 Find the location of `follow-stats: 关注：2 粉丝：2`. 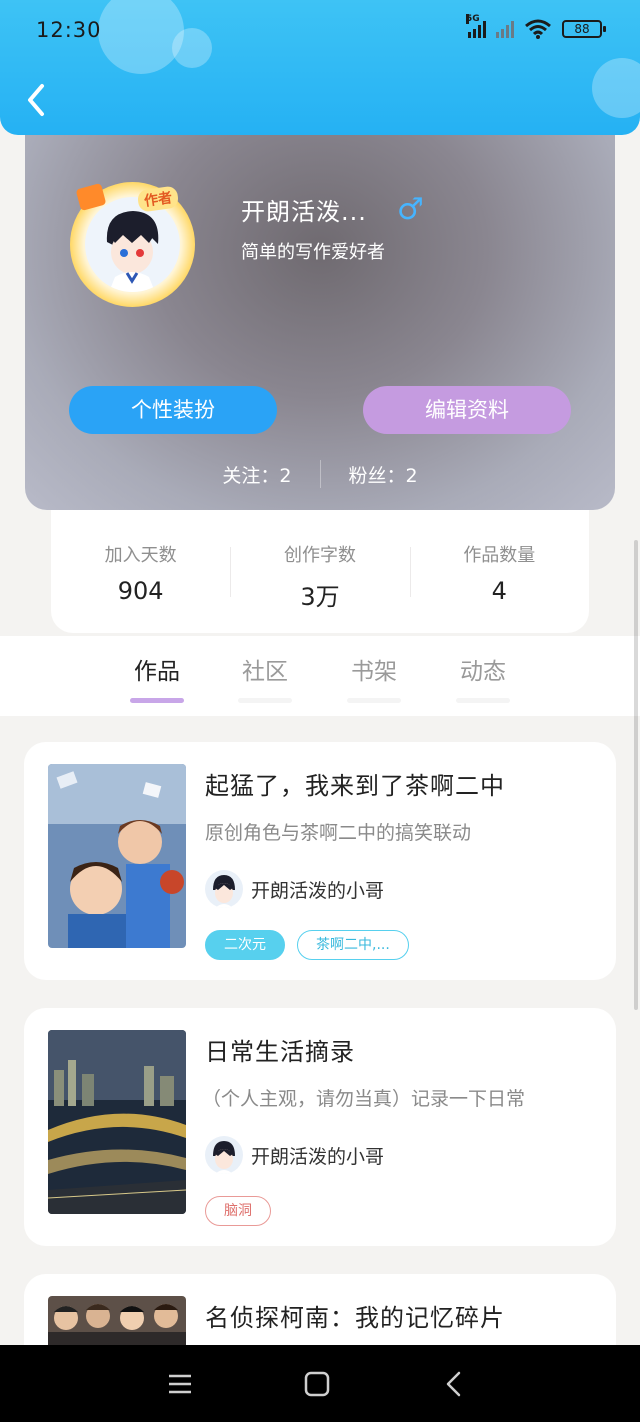

follow-stats: 关注：2 粉丝：2 is located at coordinates (320, 474).